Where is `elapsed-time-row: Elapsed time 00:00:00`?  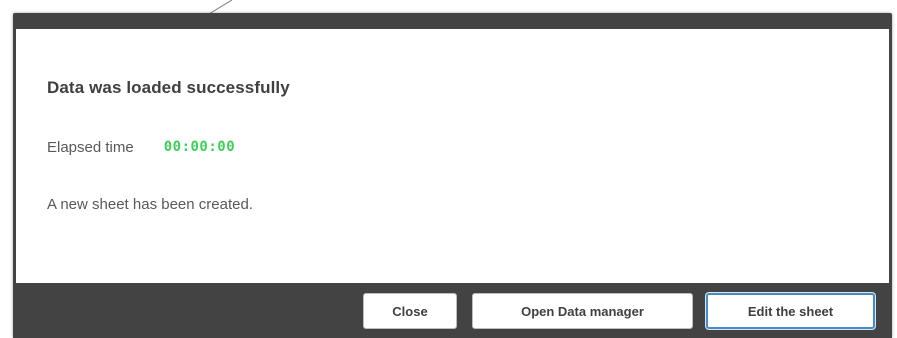
elapsed-time-row: Elapsed time 00:00:00 is located at coordinates (141, 147).